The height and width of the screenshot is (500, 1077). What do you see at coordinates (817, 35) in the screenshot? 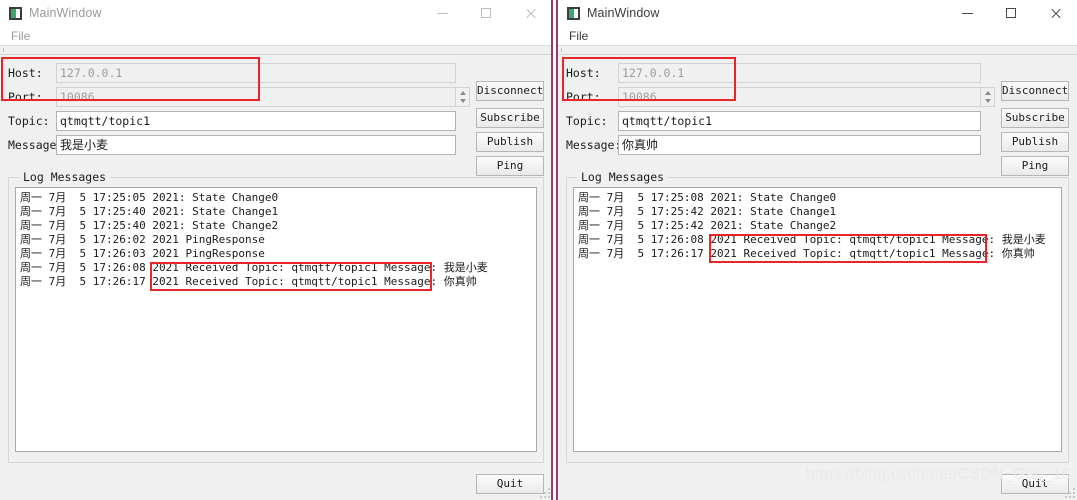
I see `menubar-right: File` at bounding box center [817, 35].